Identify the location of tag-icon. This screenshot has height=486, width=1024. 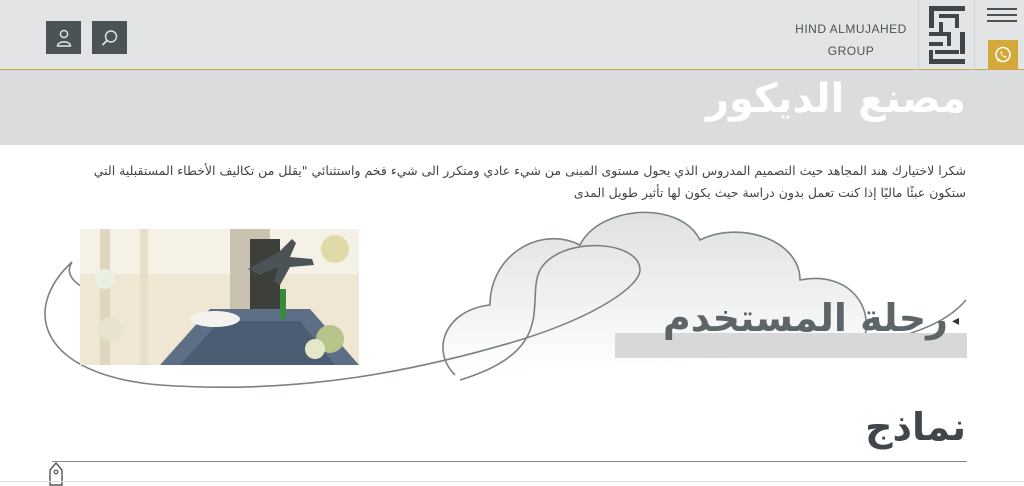
(56, 474).